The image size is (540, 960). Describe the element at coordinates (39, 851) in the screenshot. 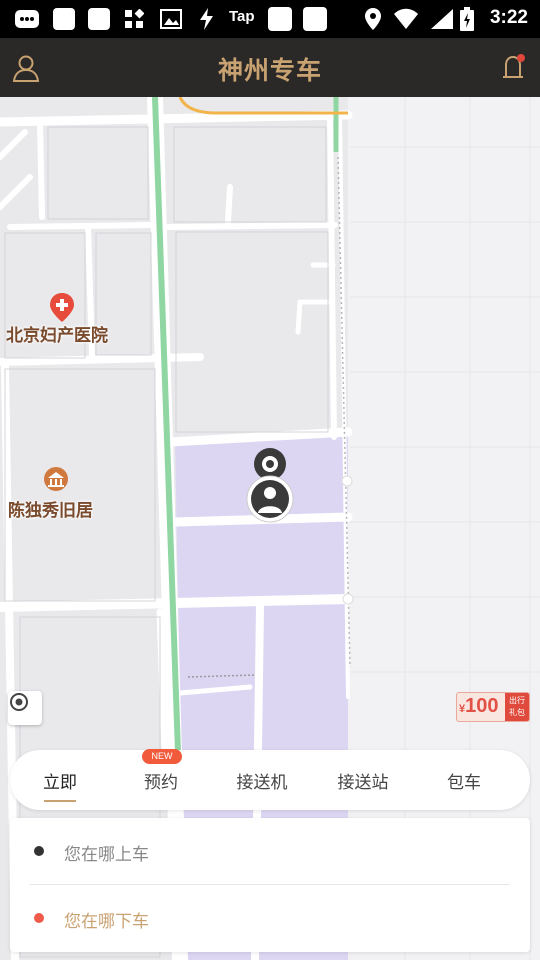

I see `pickup-dot-icon` at that location.